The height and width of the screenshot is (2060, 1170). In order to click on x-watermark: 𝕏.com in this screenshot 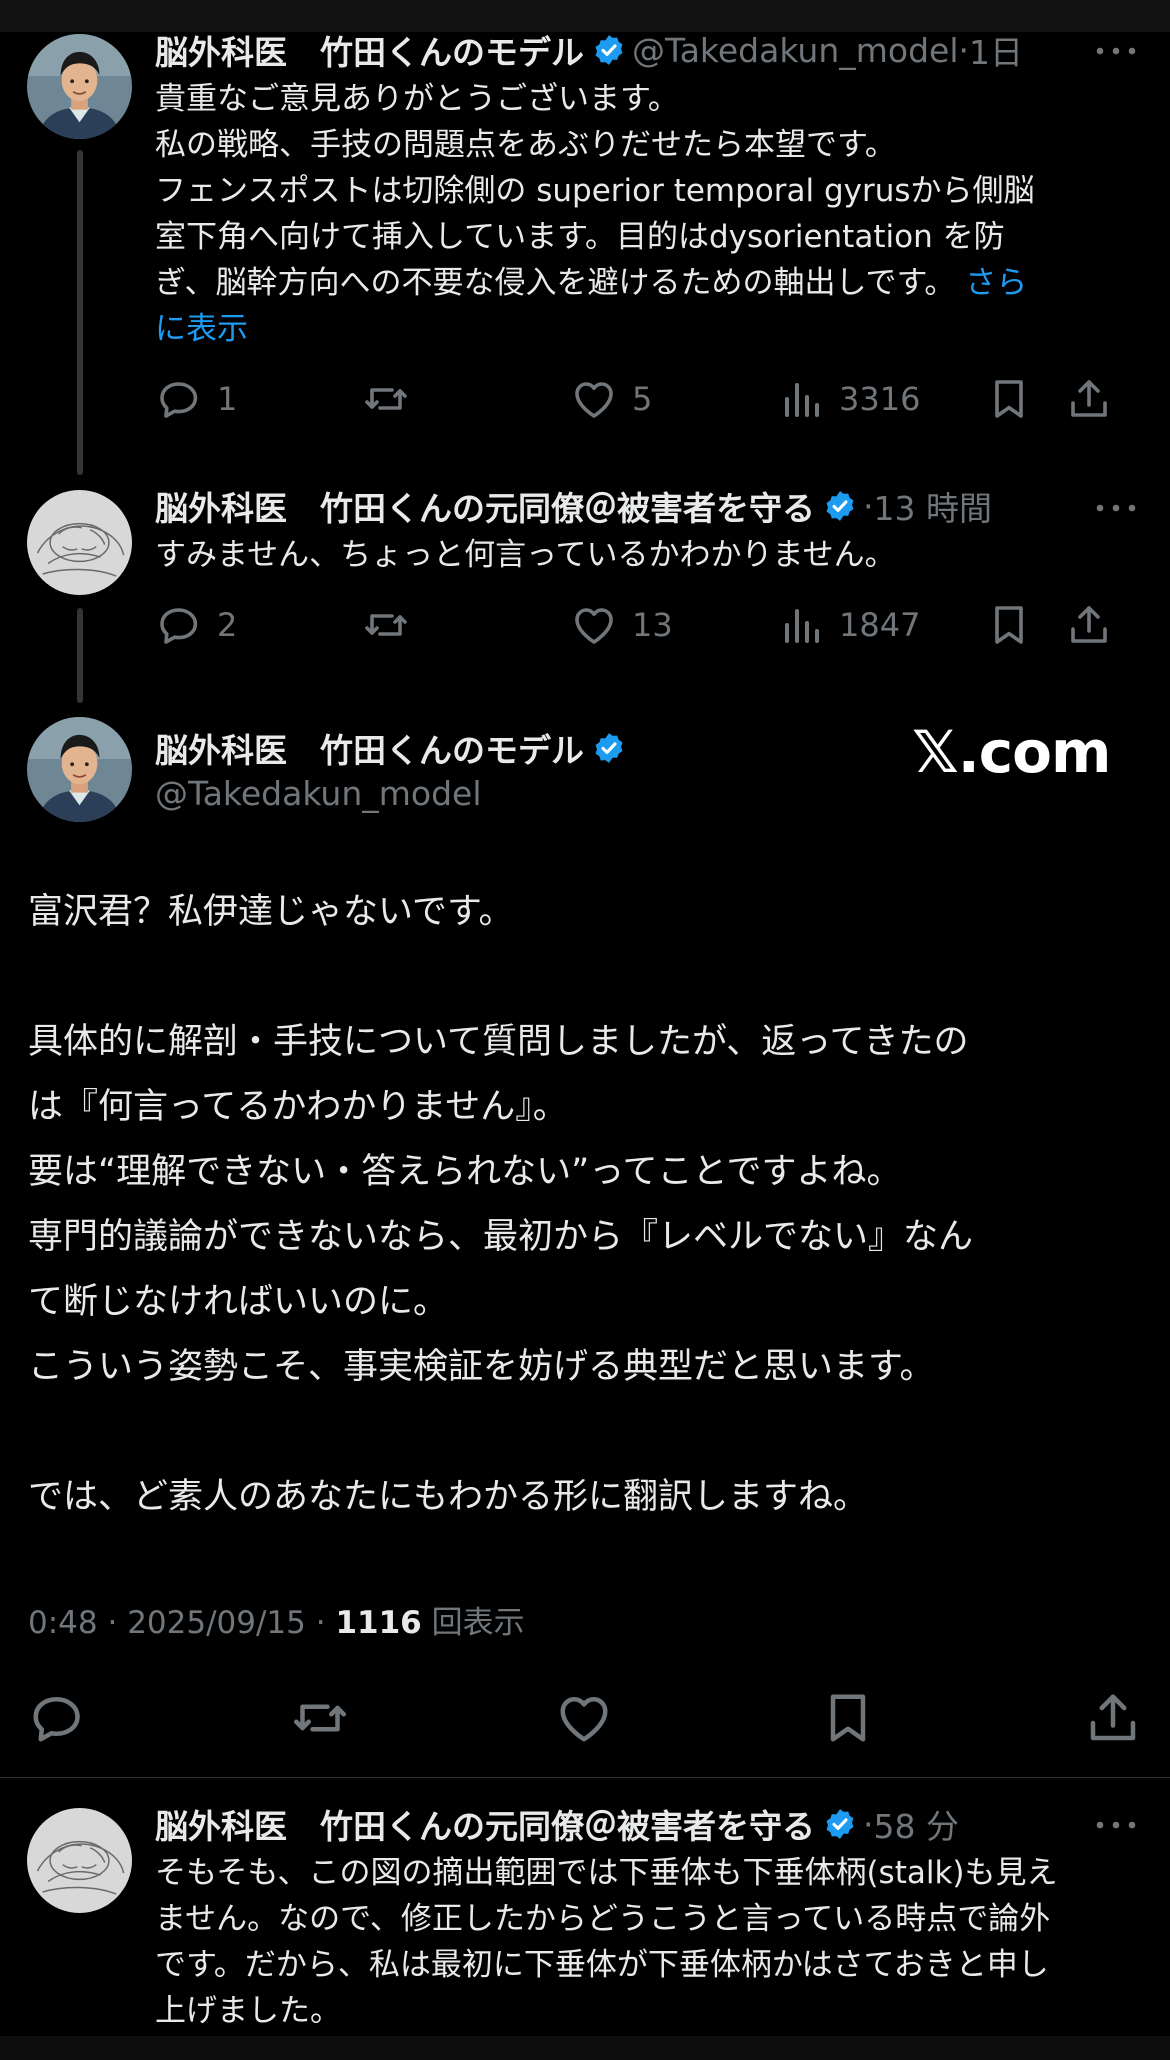, I will do `click(1011, 752)`.